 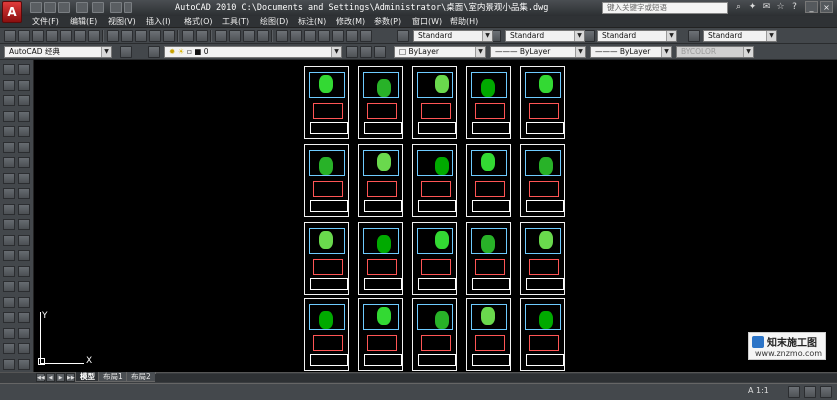 I want to click on menu-help: 帮助(H), so click(x=464, y=22).